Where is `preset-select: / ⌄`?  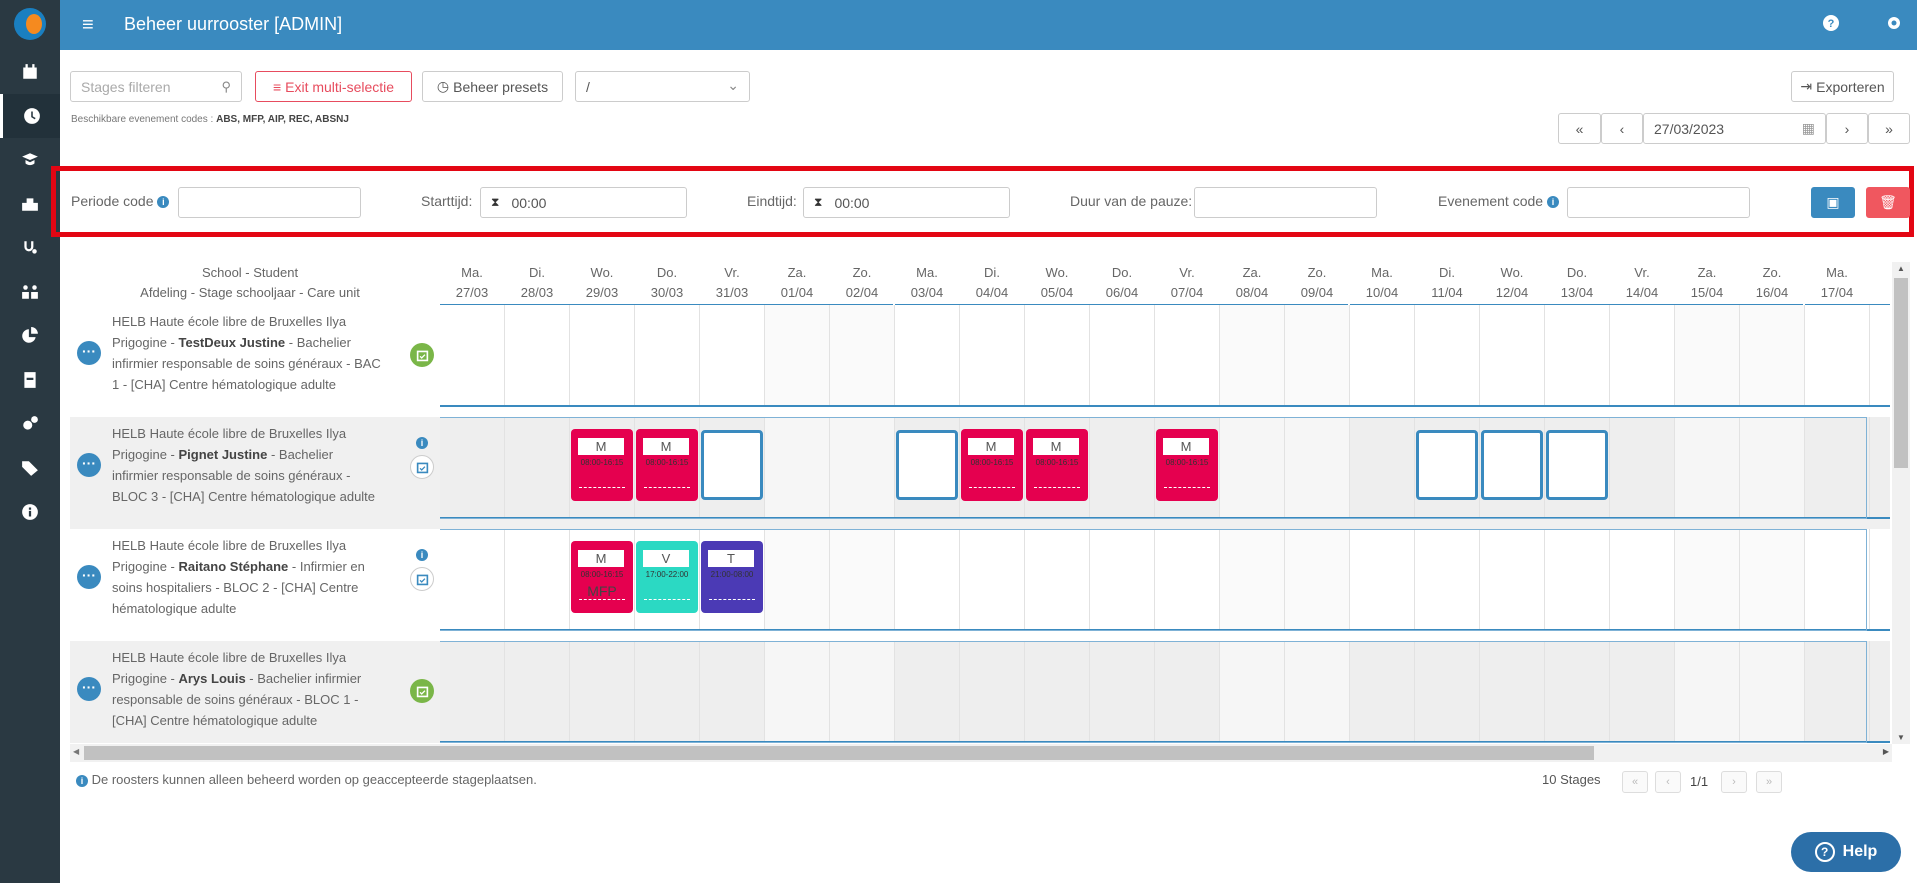
preset-select: / ⌄ is located at coordinates (662, 86).